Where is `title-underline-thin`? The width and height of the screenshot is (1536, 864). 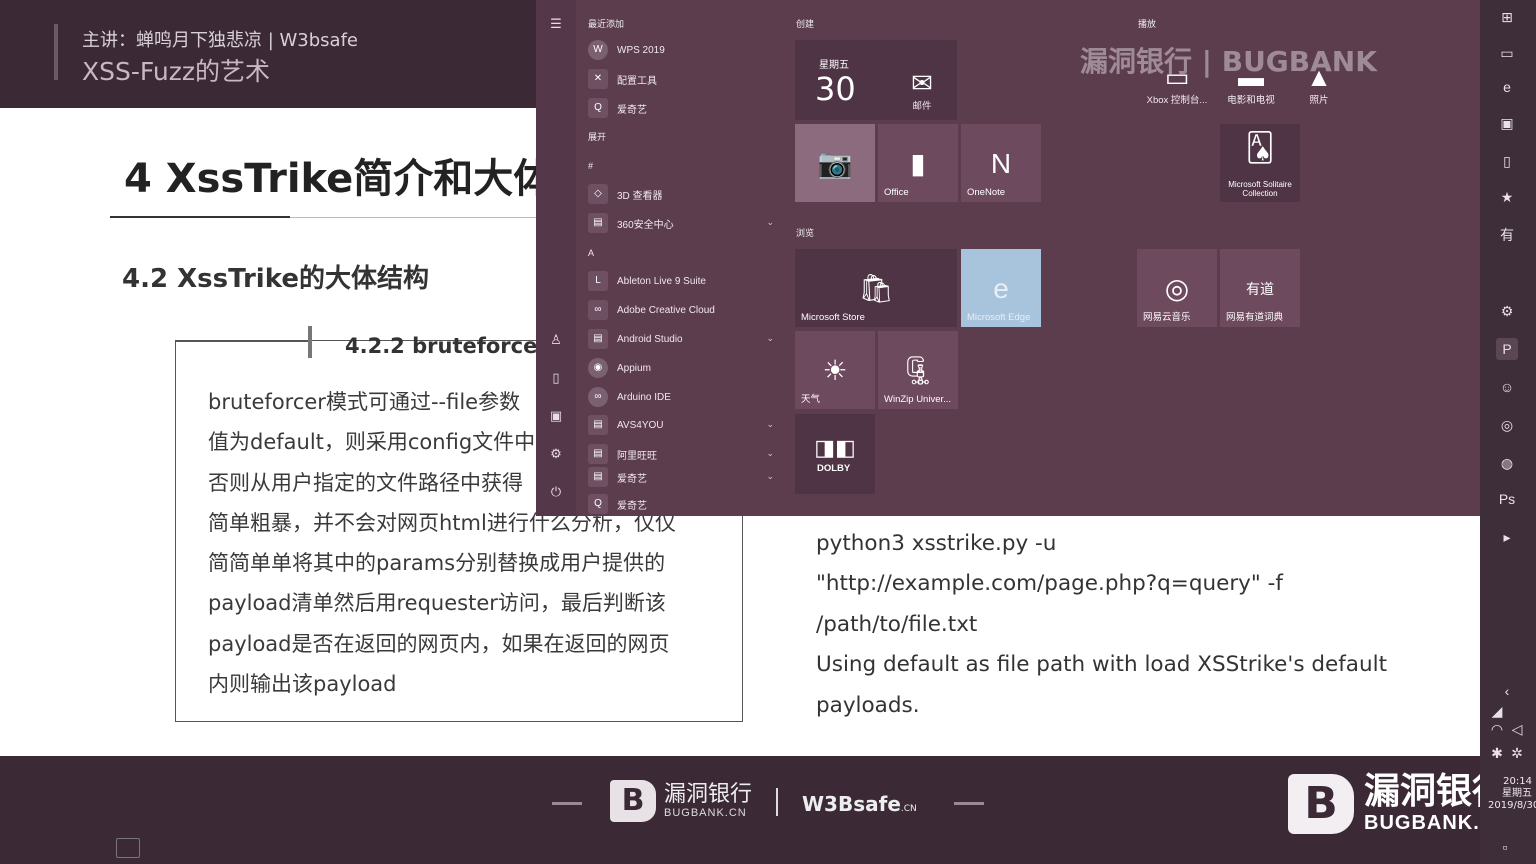
title-underline-thin is located at coordinates (415, 217).